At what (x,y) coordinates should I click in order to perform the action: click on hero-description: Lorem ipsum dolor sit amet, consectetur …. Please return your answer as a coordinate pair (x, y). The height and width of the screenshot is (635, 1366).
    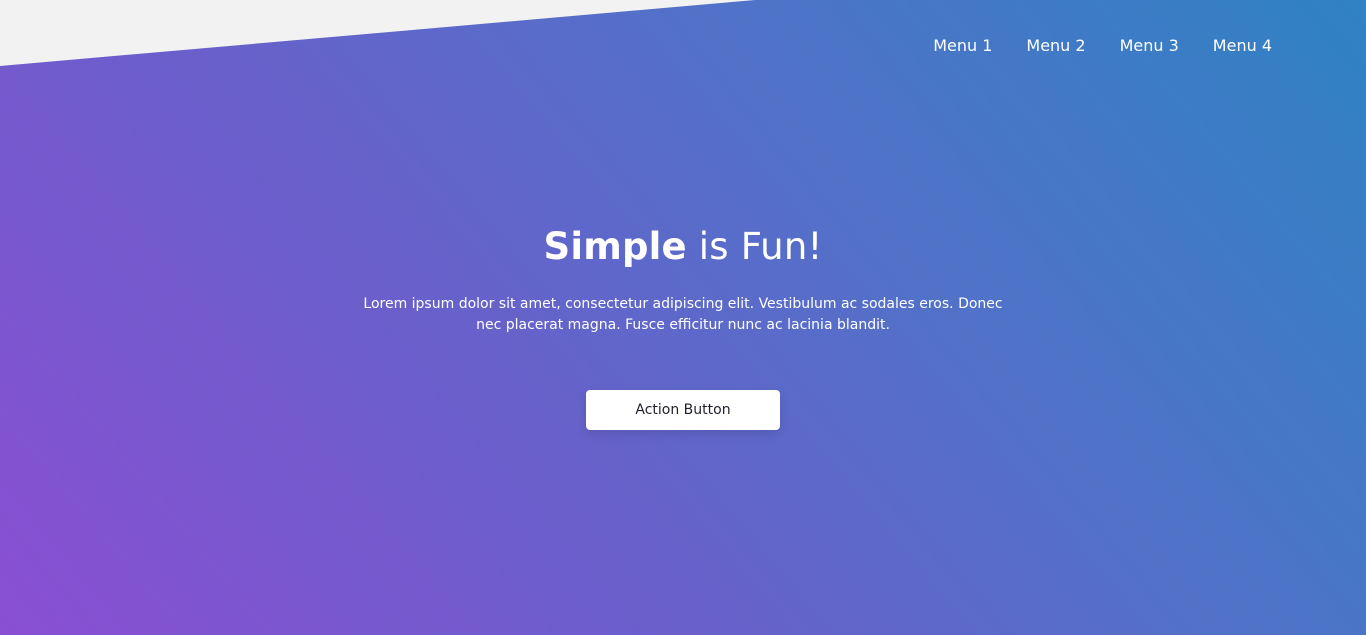
    Looking at the image, I should click on (683, 314).